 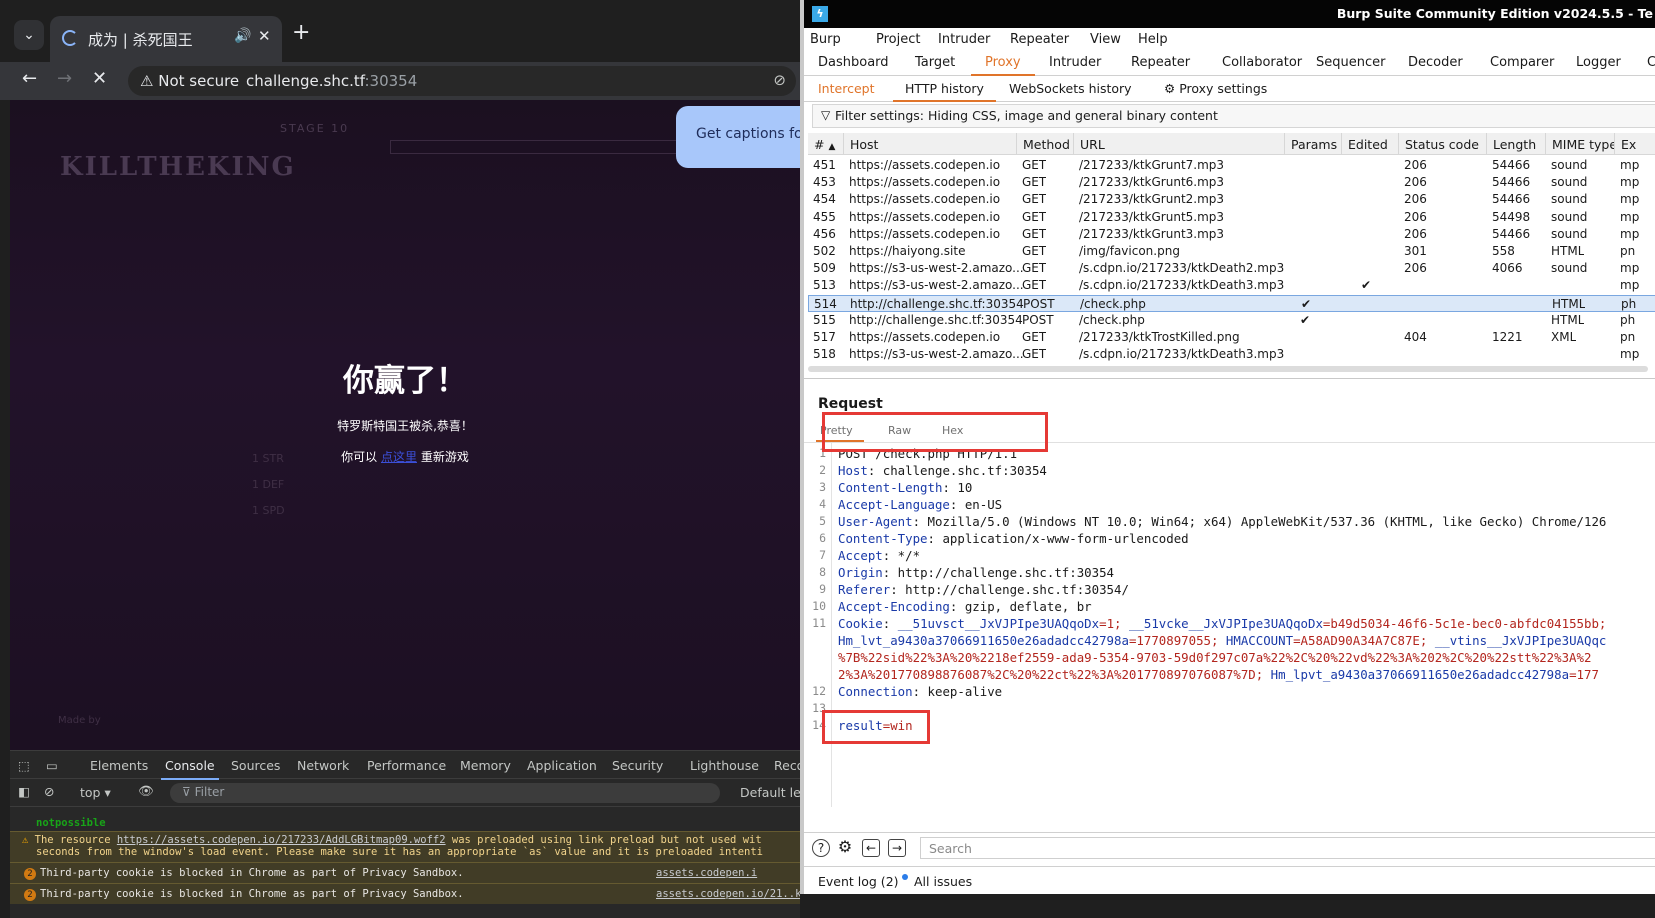 What do you see at coordinates (738, 137) in the screenshot?
I see `live-caption-button: Get captions for` at bounding box center [738, 137].